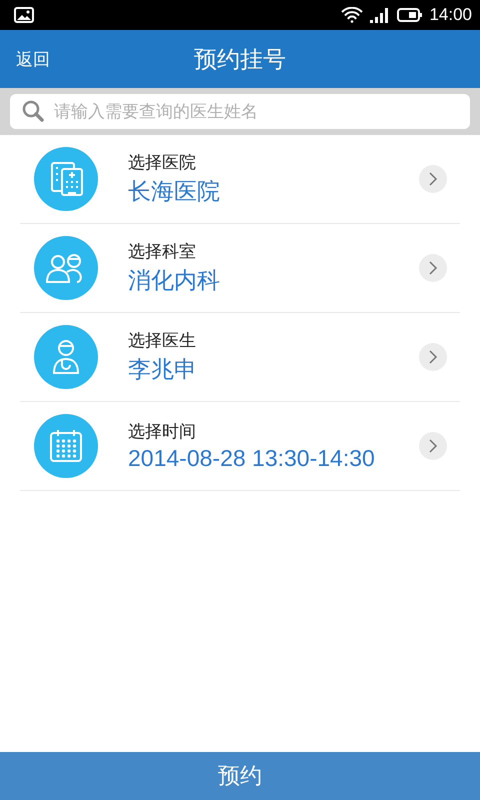 The width and height of the screenshot is (480, 800). I want to click on selection-row: 选择科室 消化内科, so click(240, 268).